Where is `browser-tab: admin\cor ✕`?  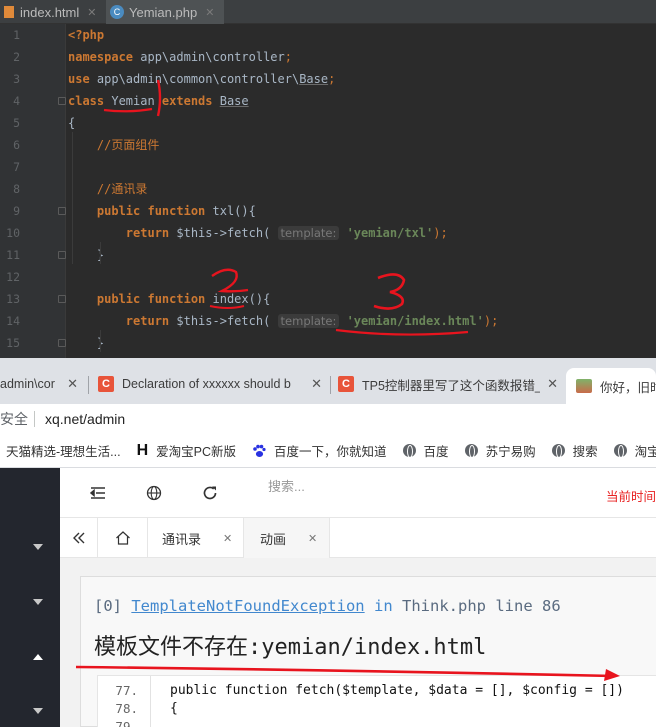 browser-tab: admin\cor ✕ is located at coordinates (42, 384).